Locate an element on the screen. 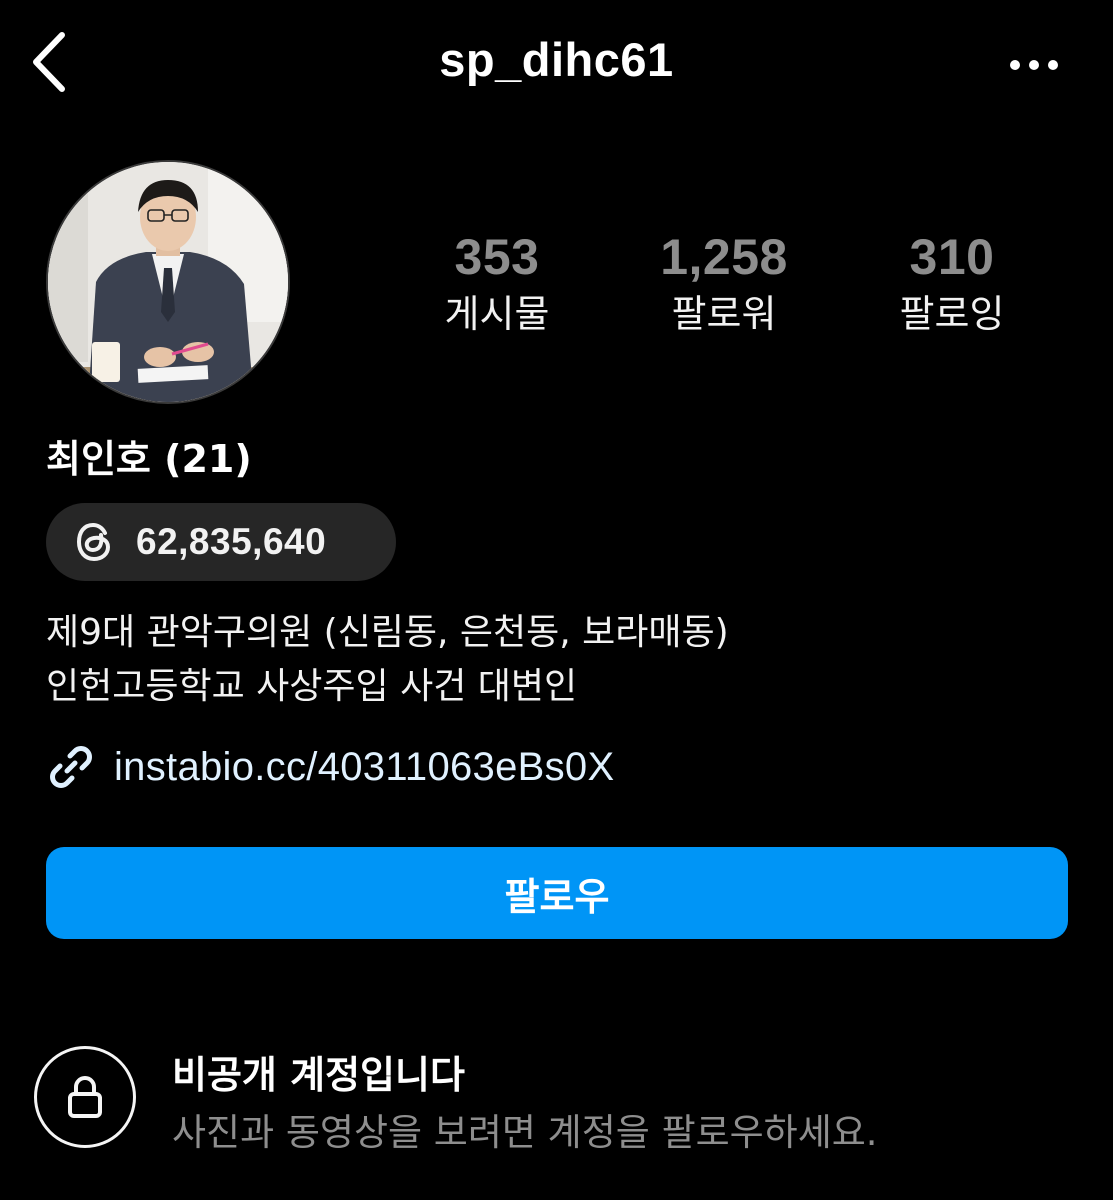  top-navigation-bar: sp_dihc61 is located at coordinates (556, 65).